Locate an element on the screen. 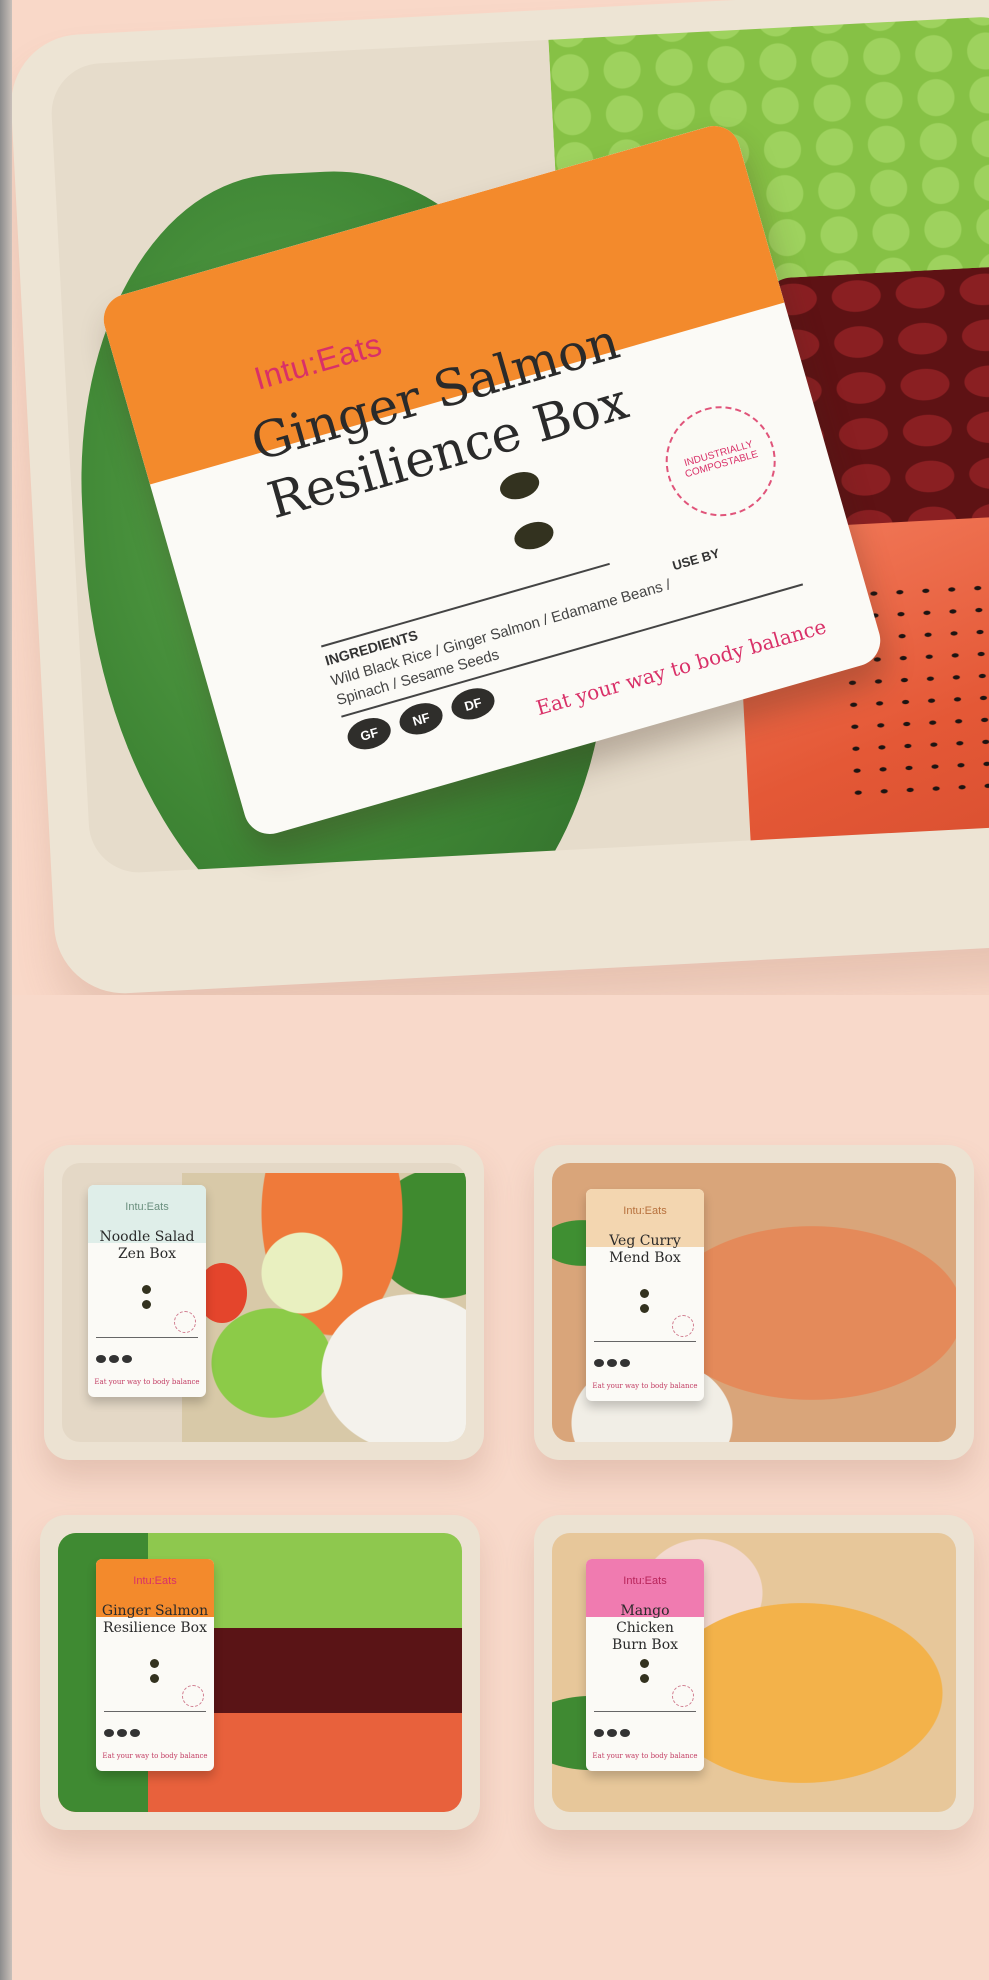  compostable-seal-icon: INDUSTRIALLY COMPOSTABLE is located at coordinates (720, 461).